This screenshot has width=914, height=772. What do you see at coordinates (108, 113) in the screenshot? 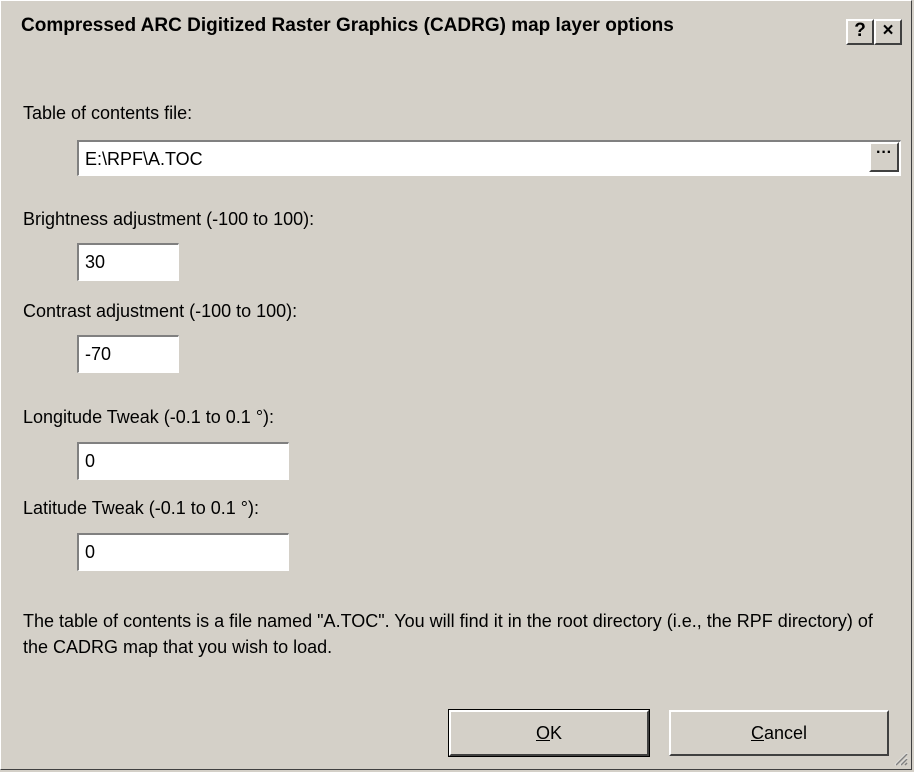
I see `toc-label: Table of contents file:` at bounding box center [108, 113].